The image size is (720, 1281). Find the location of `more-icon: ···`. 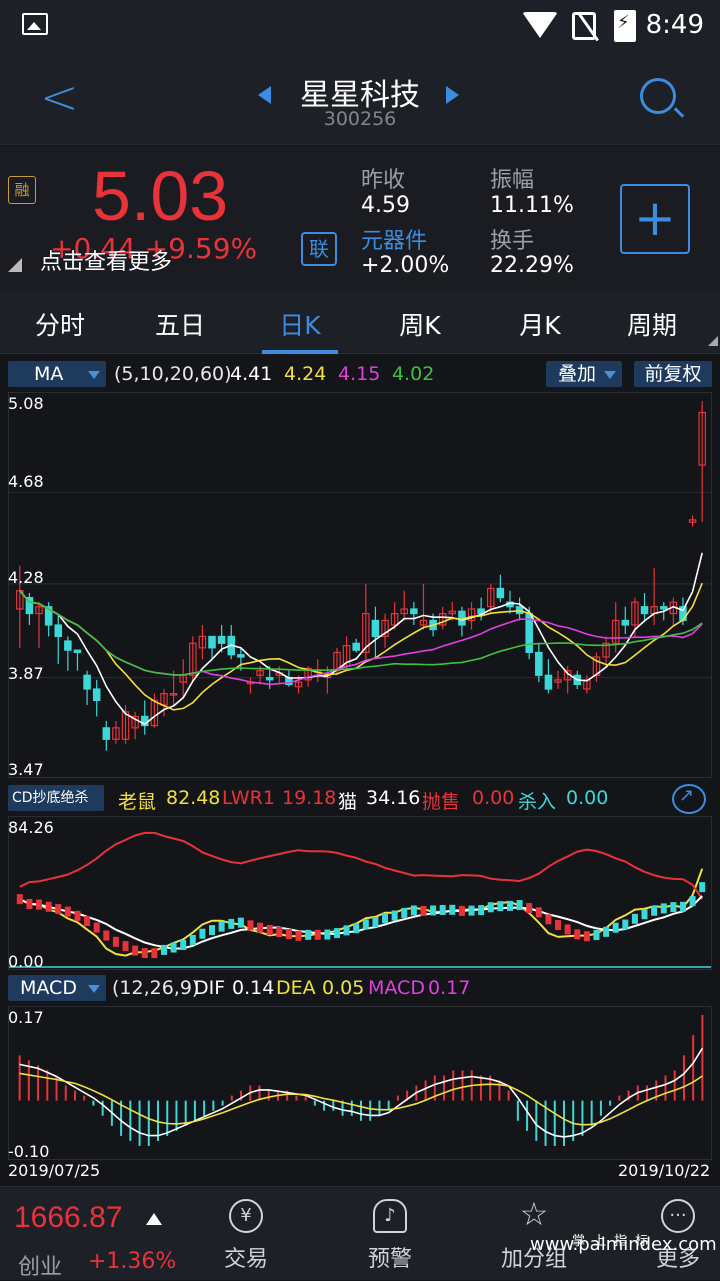

more-icon: ··· is located at coordinates (678, 1216).